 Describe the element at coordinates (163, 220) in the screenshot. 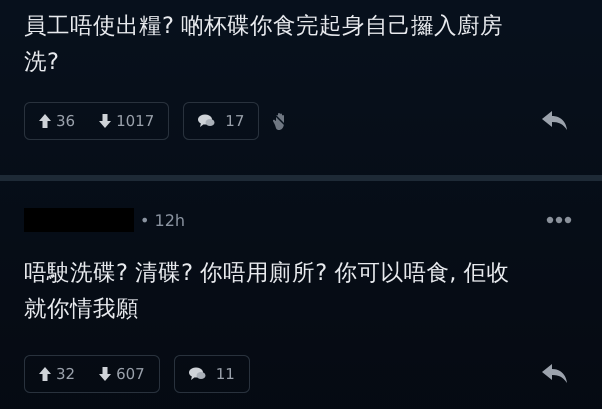

I see `post-time: • 12h` at that location.